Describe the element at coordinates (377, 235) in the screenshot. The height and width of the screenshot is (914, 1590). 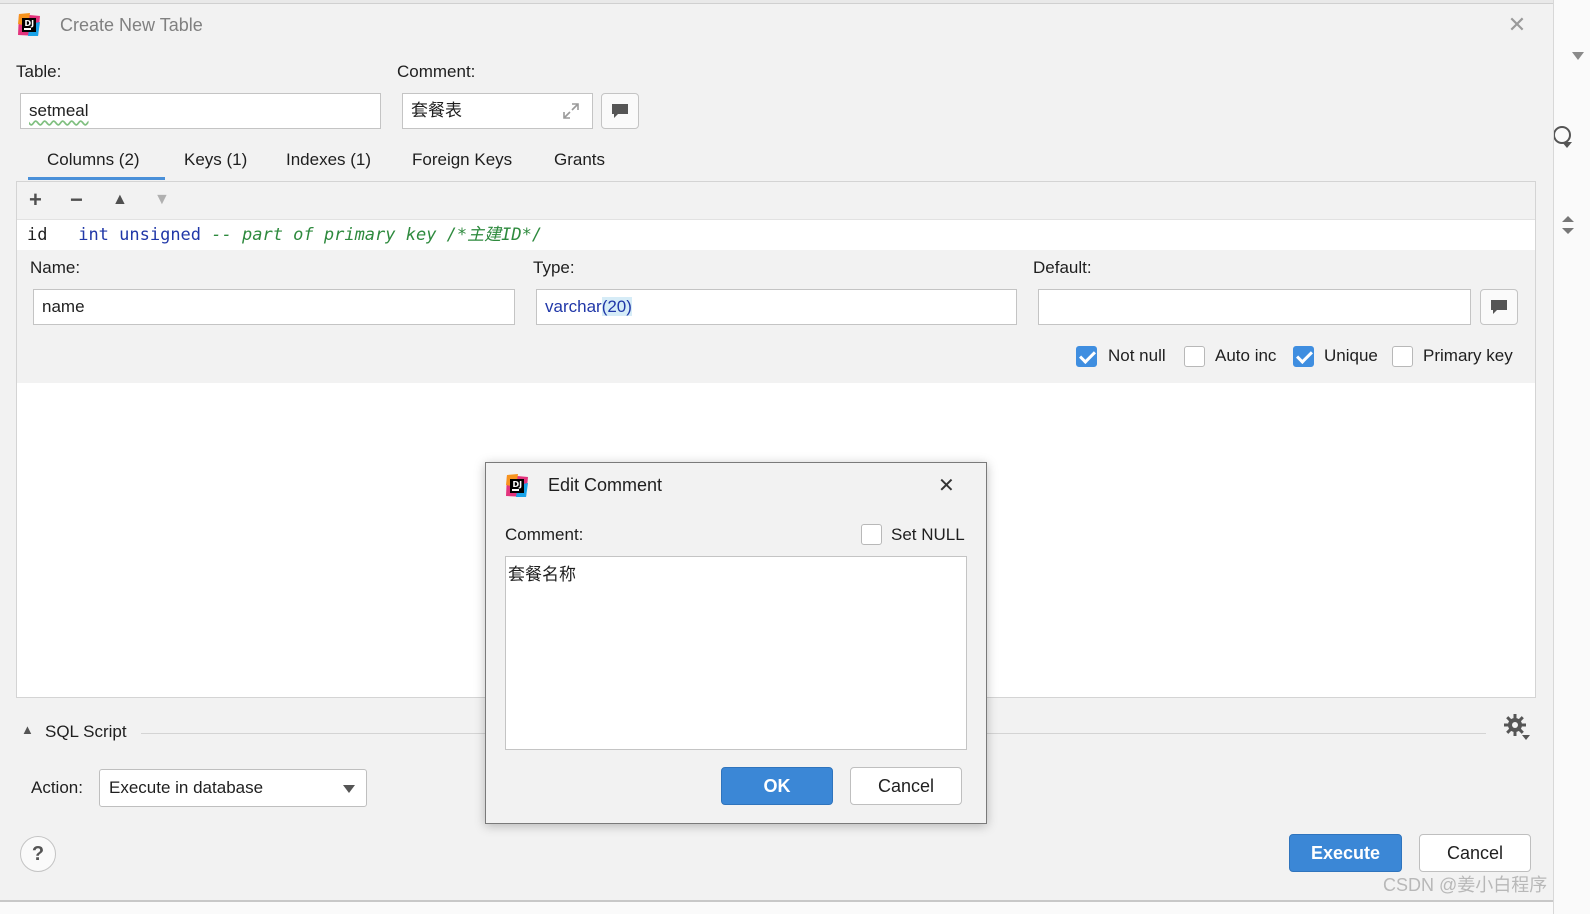
I see `column-comment: -- part of primary key /*主建ID*/` at that location.